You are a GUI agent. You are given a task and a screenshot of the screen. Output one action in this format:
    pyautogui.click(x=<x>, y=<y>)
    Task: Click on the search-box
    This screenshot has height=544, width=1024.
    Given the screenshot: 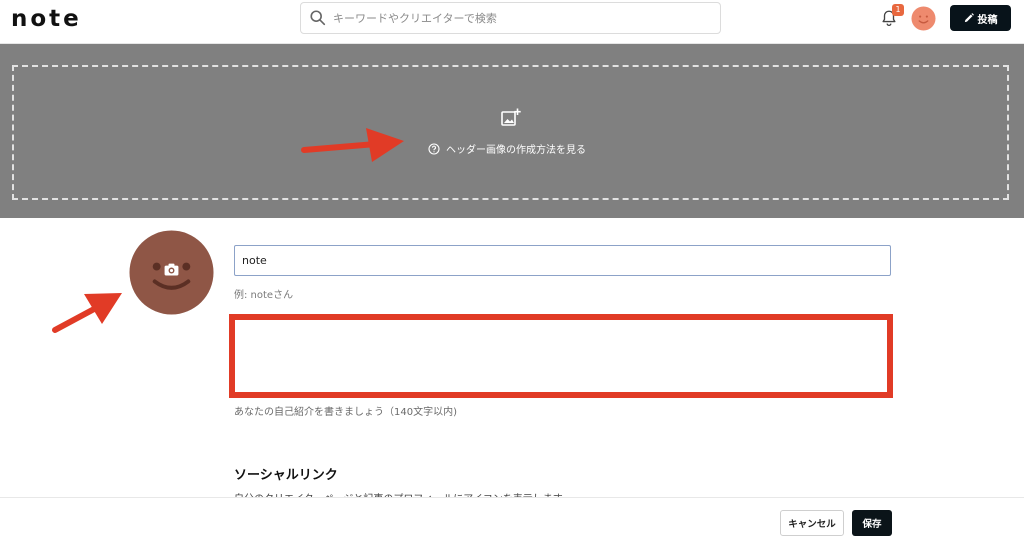 What is the action you would take?
    pyautogui.click(x=510, y=18)
    